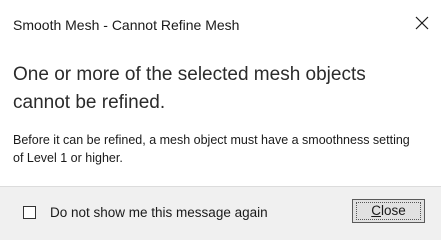 Image resolution: width=441 pixels, height=240 pixels. I want to click on close-button-accelerator: C, so click(376, 210).